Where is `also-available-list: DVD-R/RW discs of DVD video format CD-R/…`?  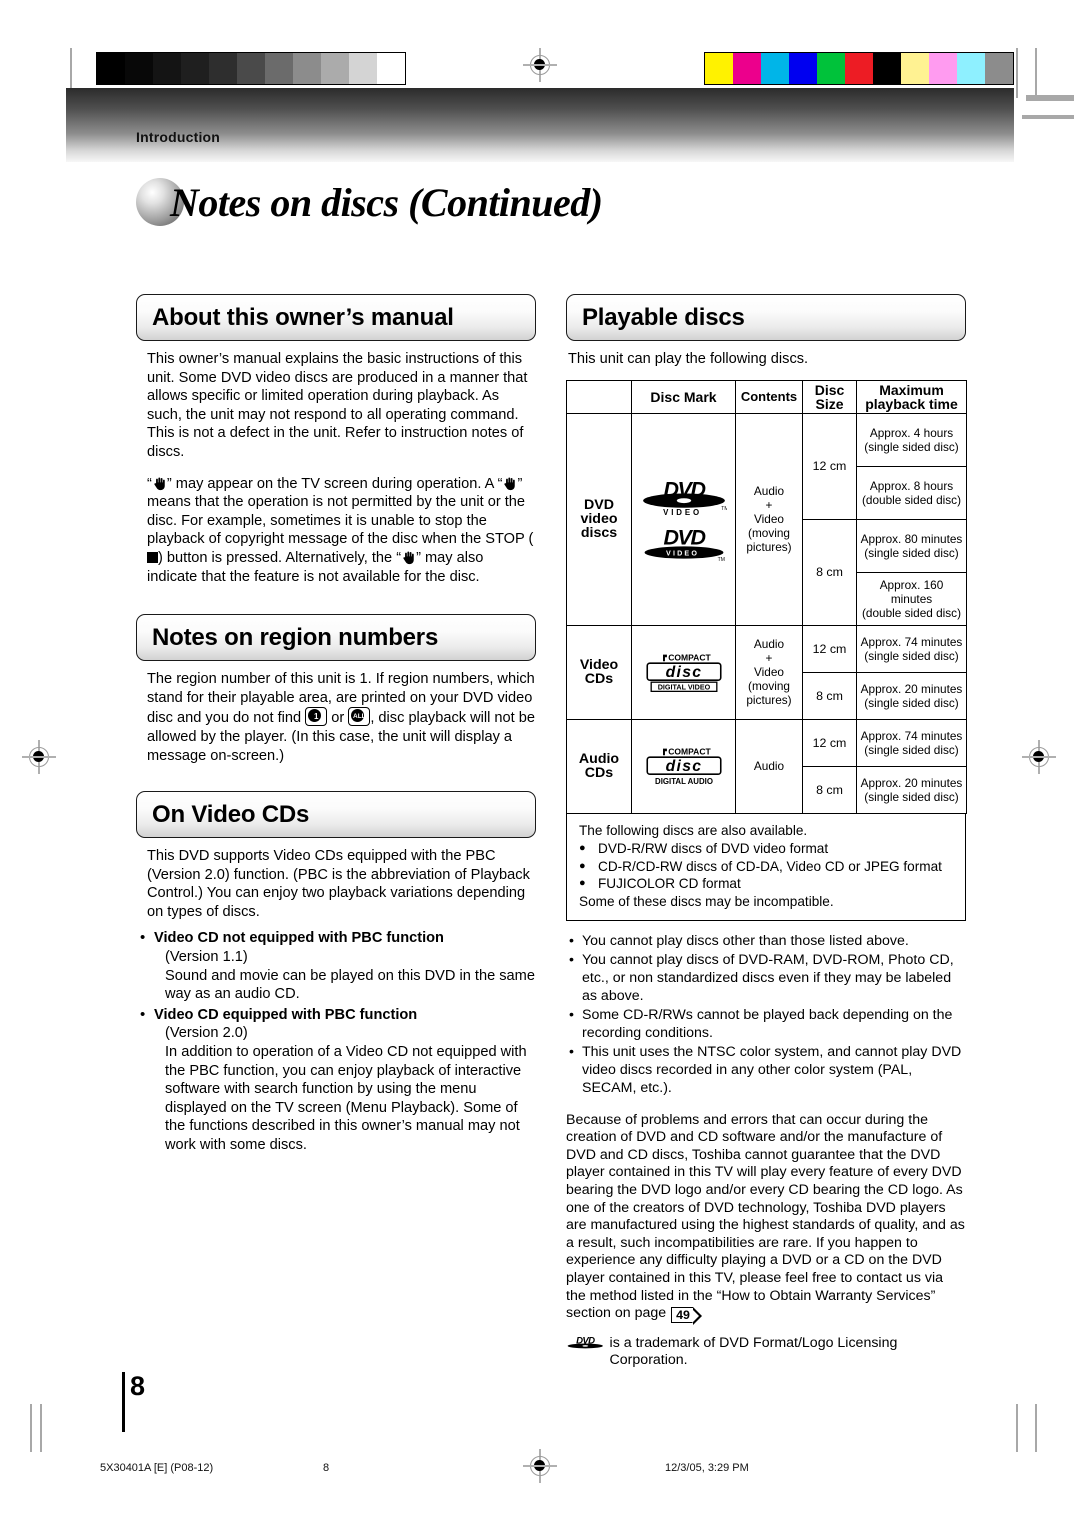 also-available-list: DVD-R/RW discs of DVD video format CD-R/… is located at coordinates (767, 866).